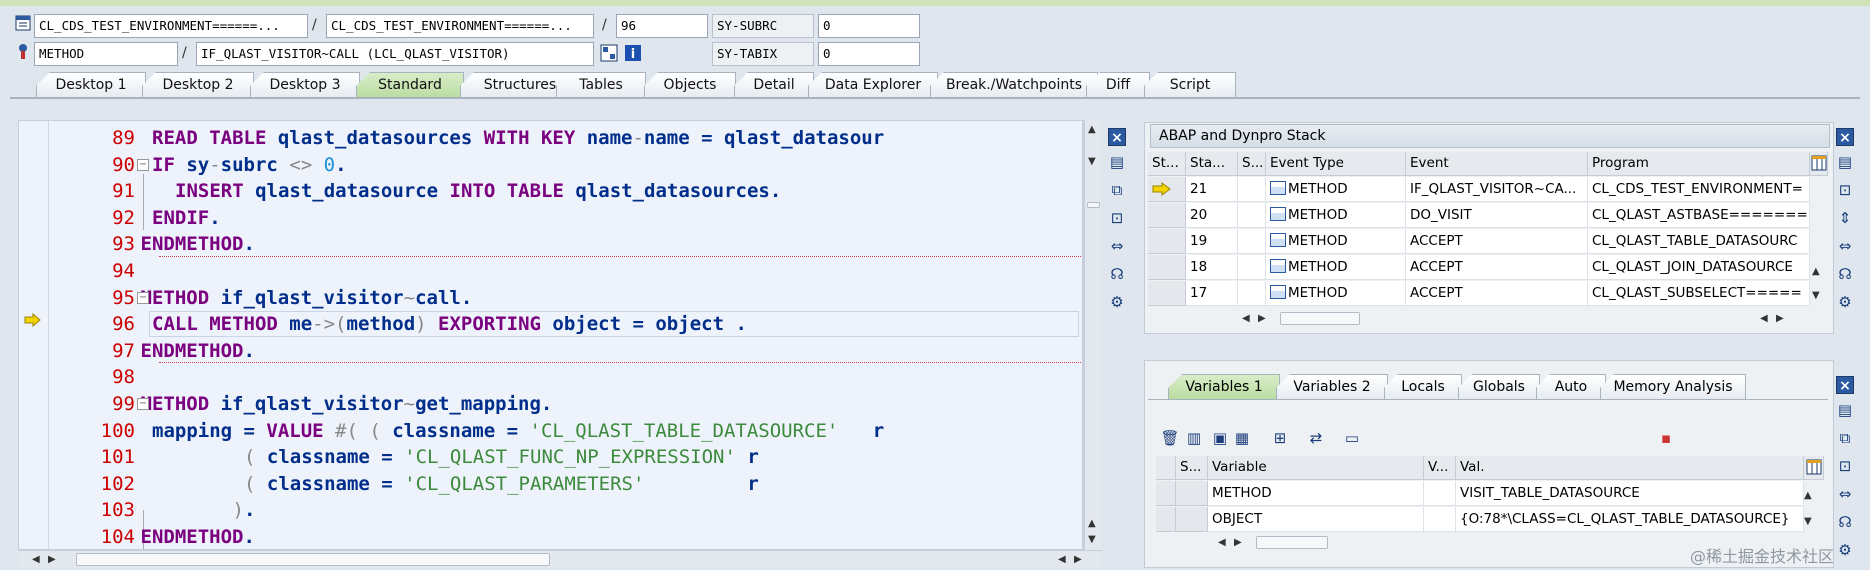  I want to click on resize-horizontal-icon: ⇔, so click(1845, 494).